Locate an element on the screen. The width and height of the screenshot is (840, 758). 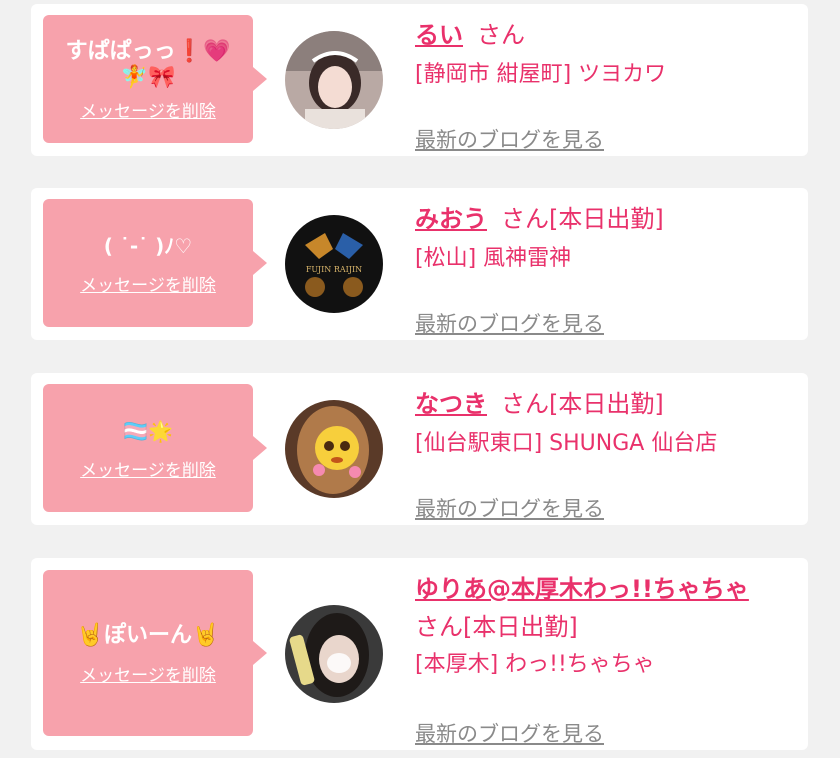
profile-name-link: みおう is located at coordinates (451, 219).